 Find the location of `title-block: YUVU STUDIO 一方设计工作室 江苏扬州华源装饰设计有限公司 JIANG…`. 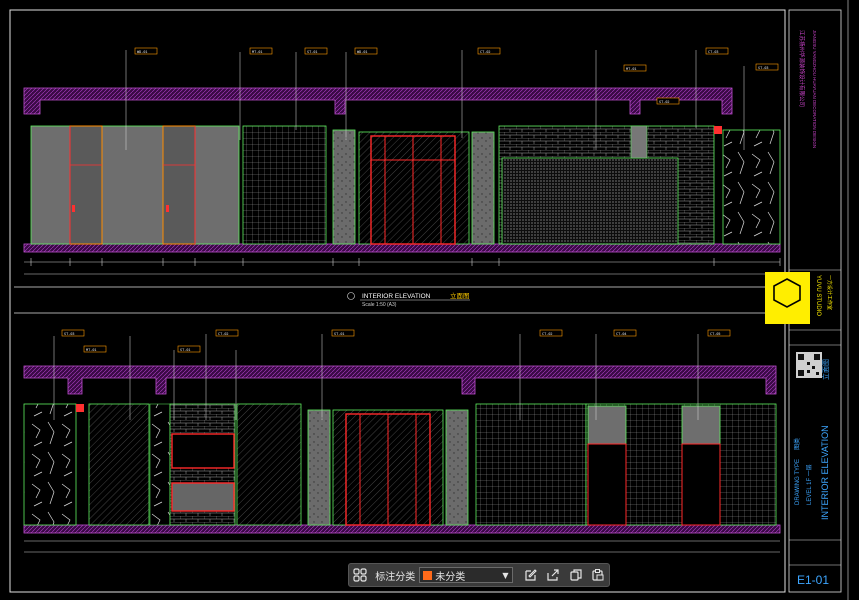

title-block: YUVU STUDIO 一方设计工作室 江苏扬州华源装饰设计有限公司 JIANG… is located at coordinates (803, 301).